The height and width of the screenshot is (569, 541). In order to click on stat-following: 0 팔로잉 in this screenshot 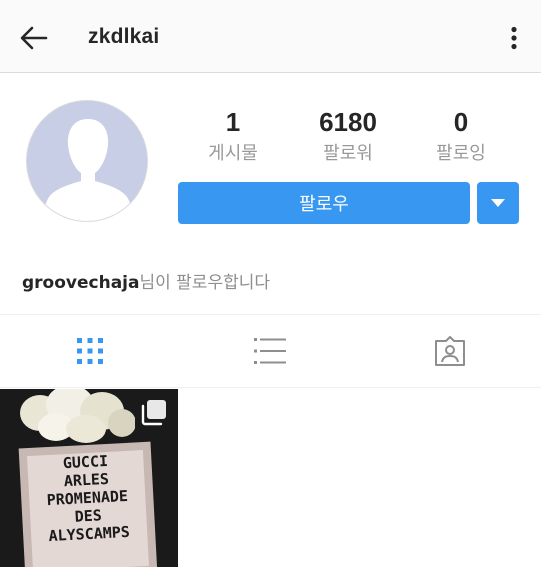, I will do `click(461, 136)`.